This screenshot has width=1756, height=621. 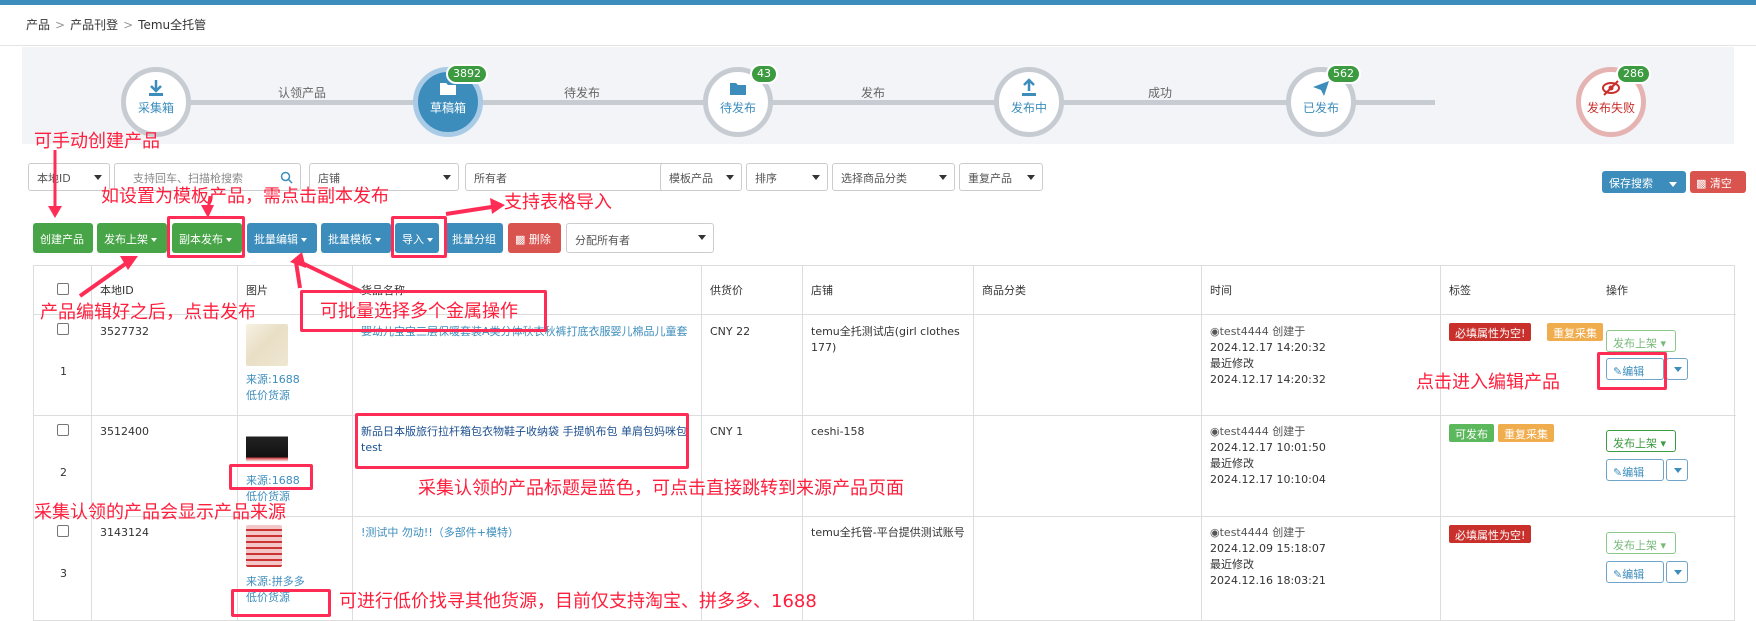 What do you see at coordinates (661, 488) in the screenshot?
I see `annotation-label: 采集认领的产品标题是蓝色，可点击直接跳转到来源产品页面` at bounding box center [661, 488].